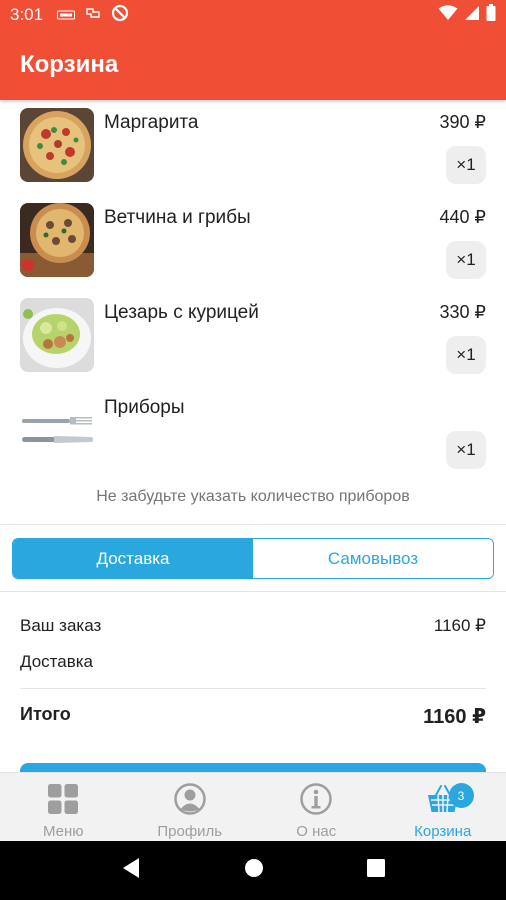 This screenshot has width=506, height=900. What do you see at coordinates (316, 799) in the screenshot?
I see `info-icon` at bounding box center [316, 799].